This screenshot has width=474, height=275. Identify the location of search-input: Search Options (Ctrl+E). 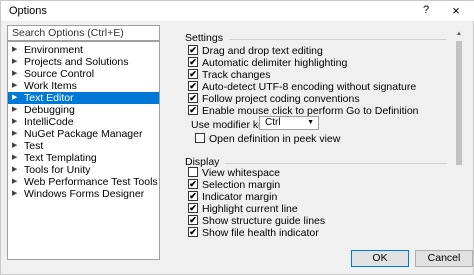
(83, 33).